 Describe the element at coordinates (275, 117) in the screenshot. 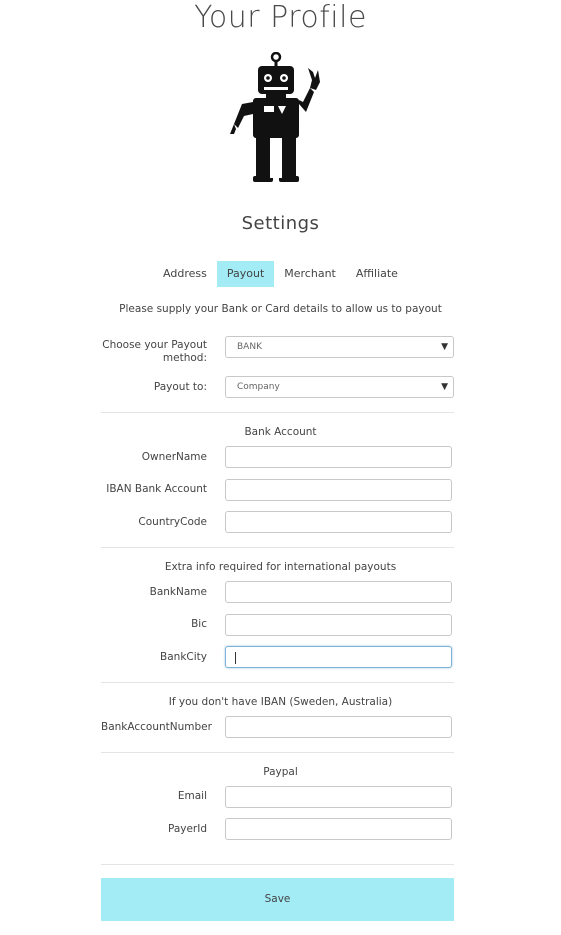

I see `robot-icon` at that location.